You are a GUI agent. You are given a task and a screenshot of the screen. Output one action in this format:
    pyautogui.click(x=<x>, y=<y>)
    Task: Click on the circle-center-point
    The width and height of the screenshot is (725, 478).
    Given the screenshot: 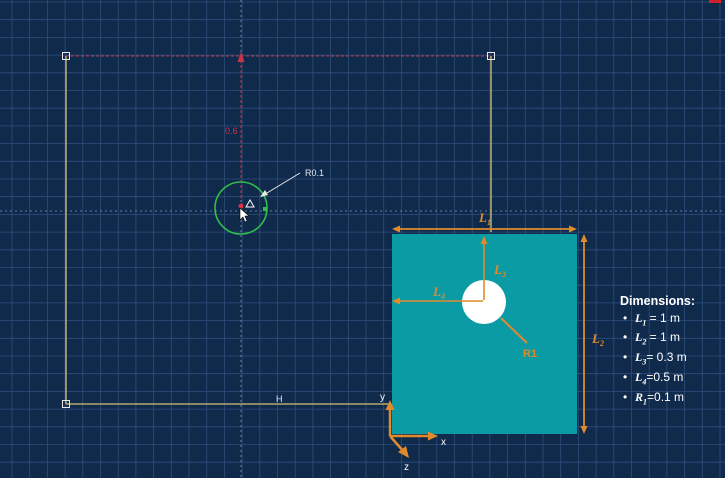 What is the action you would take?
    pyautogui.click(x=241, y=206)
    